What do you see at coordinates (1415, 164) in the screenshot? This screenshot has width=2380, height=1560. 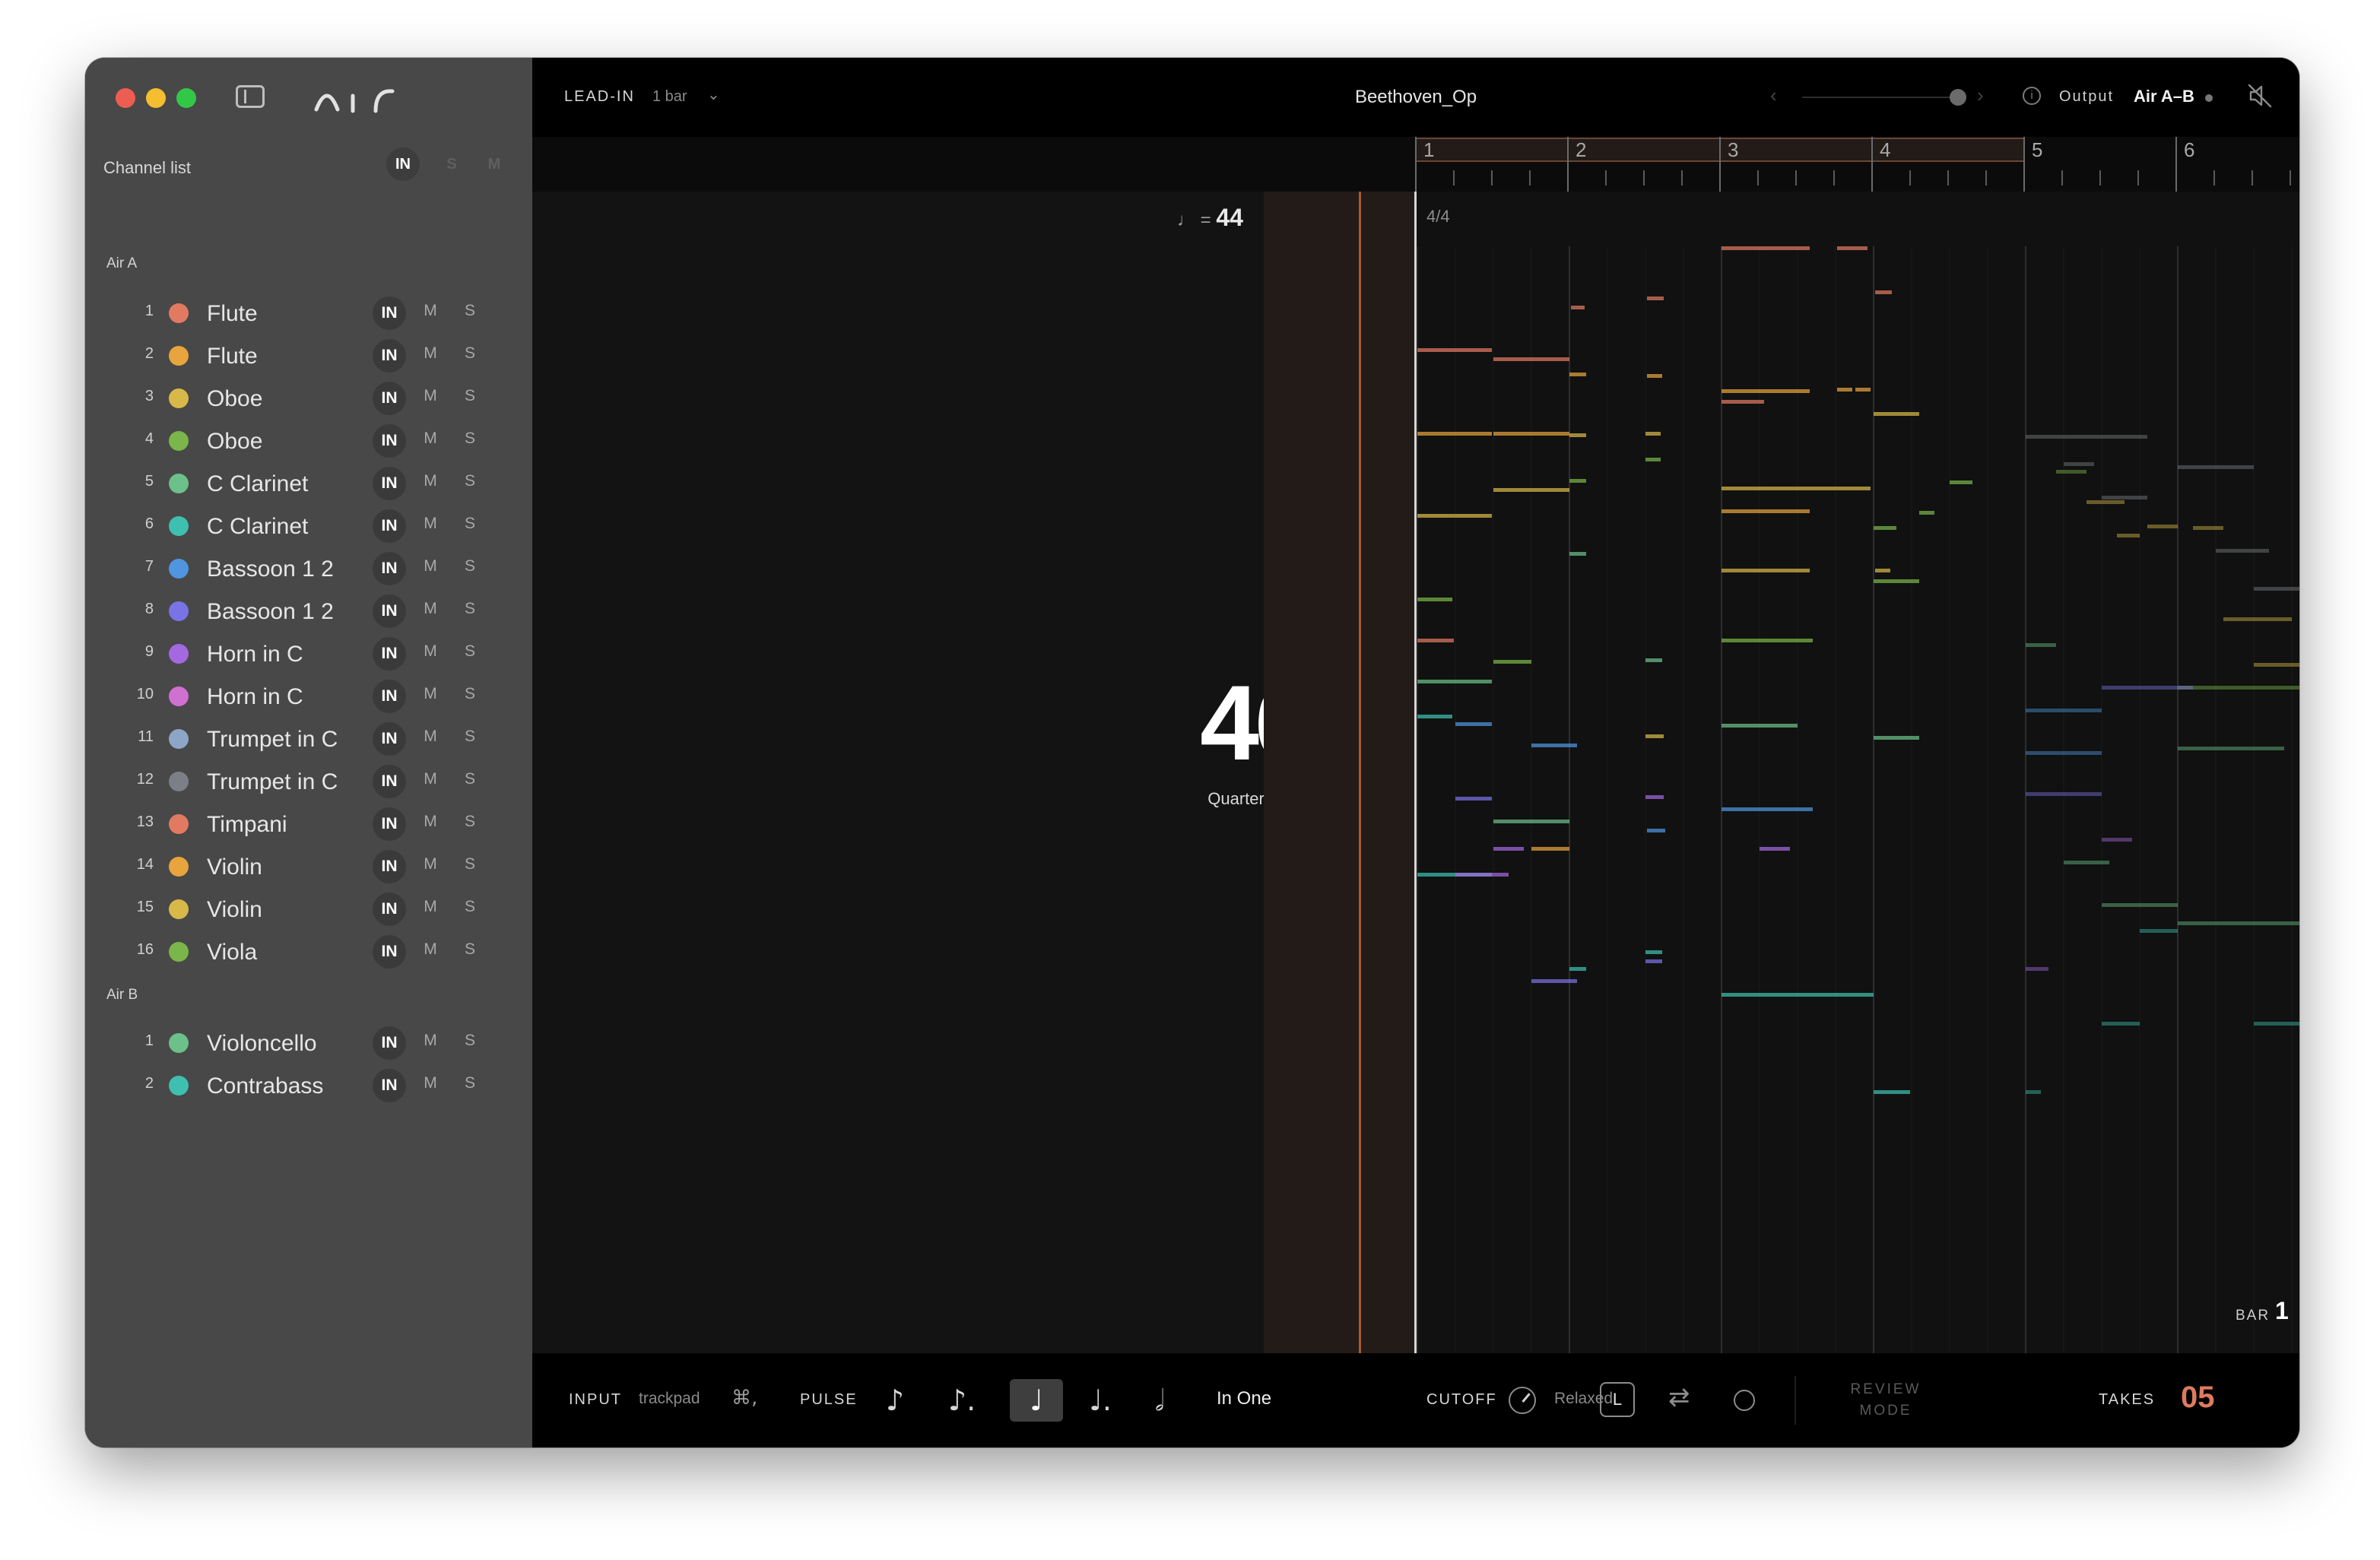 I see `bar-ruler: 1 2 3 4 5 6` at bounding box center [1415, 164].